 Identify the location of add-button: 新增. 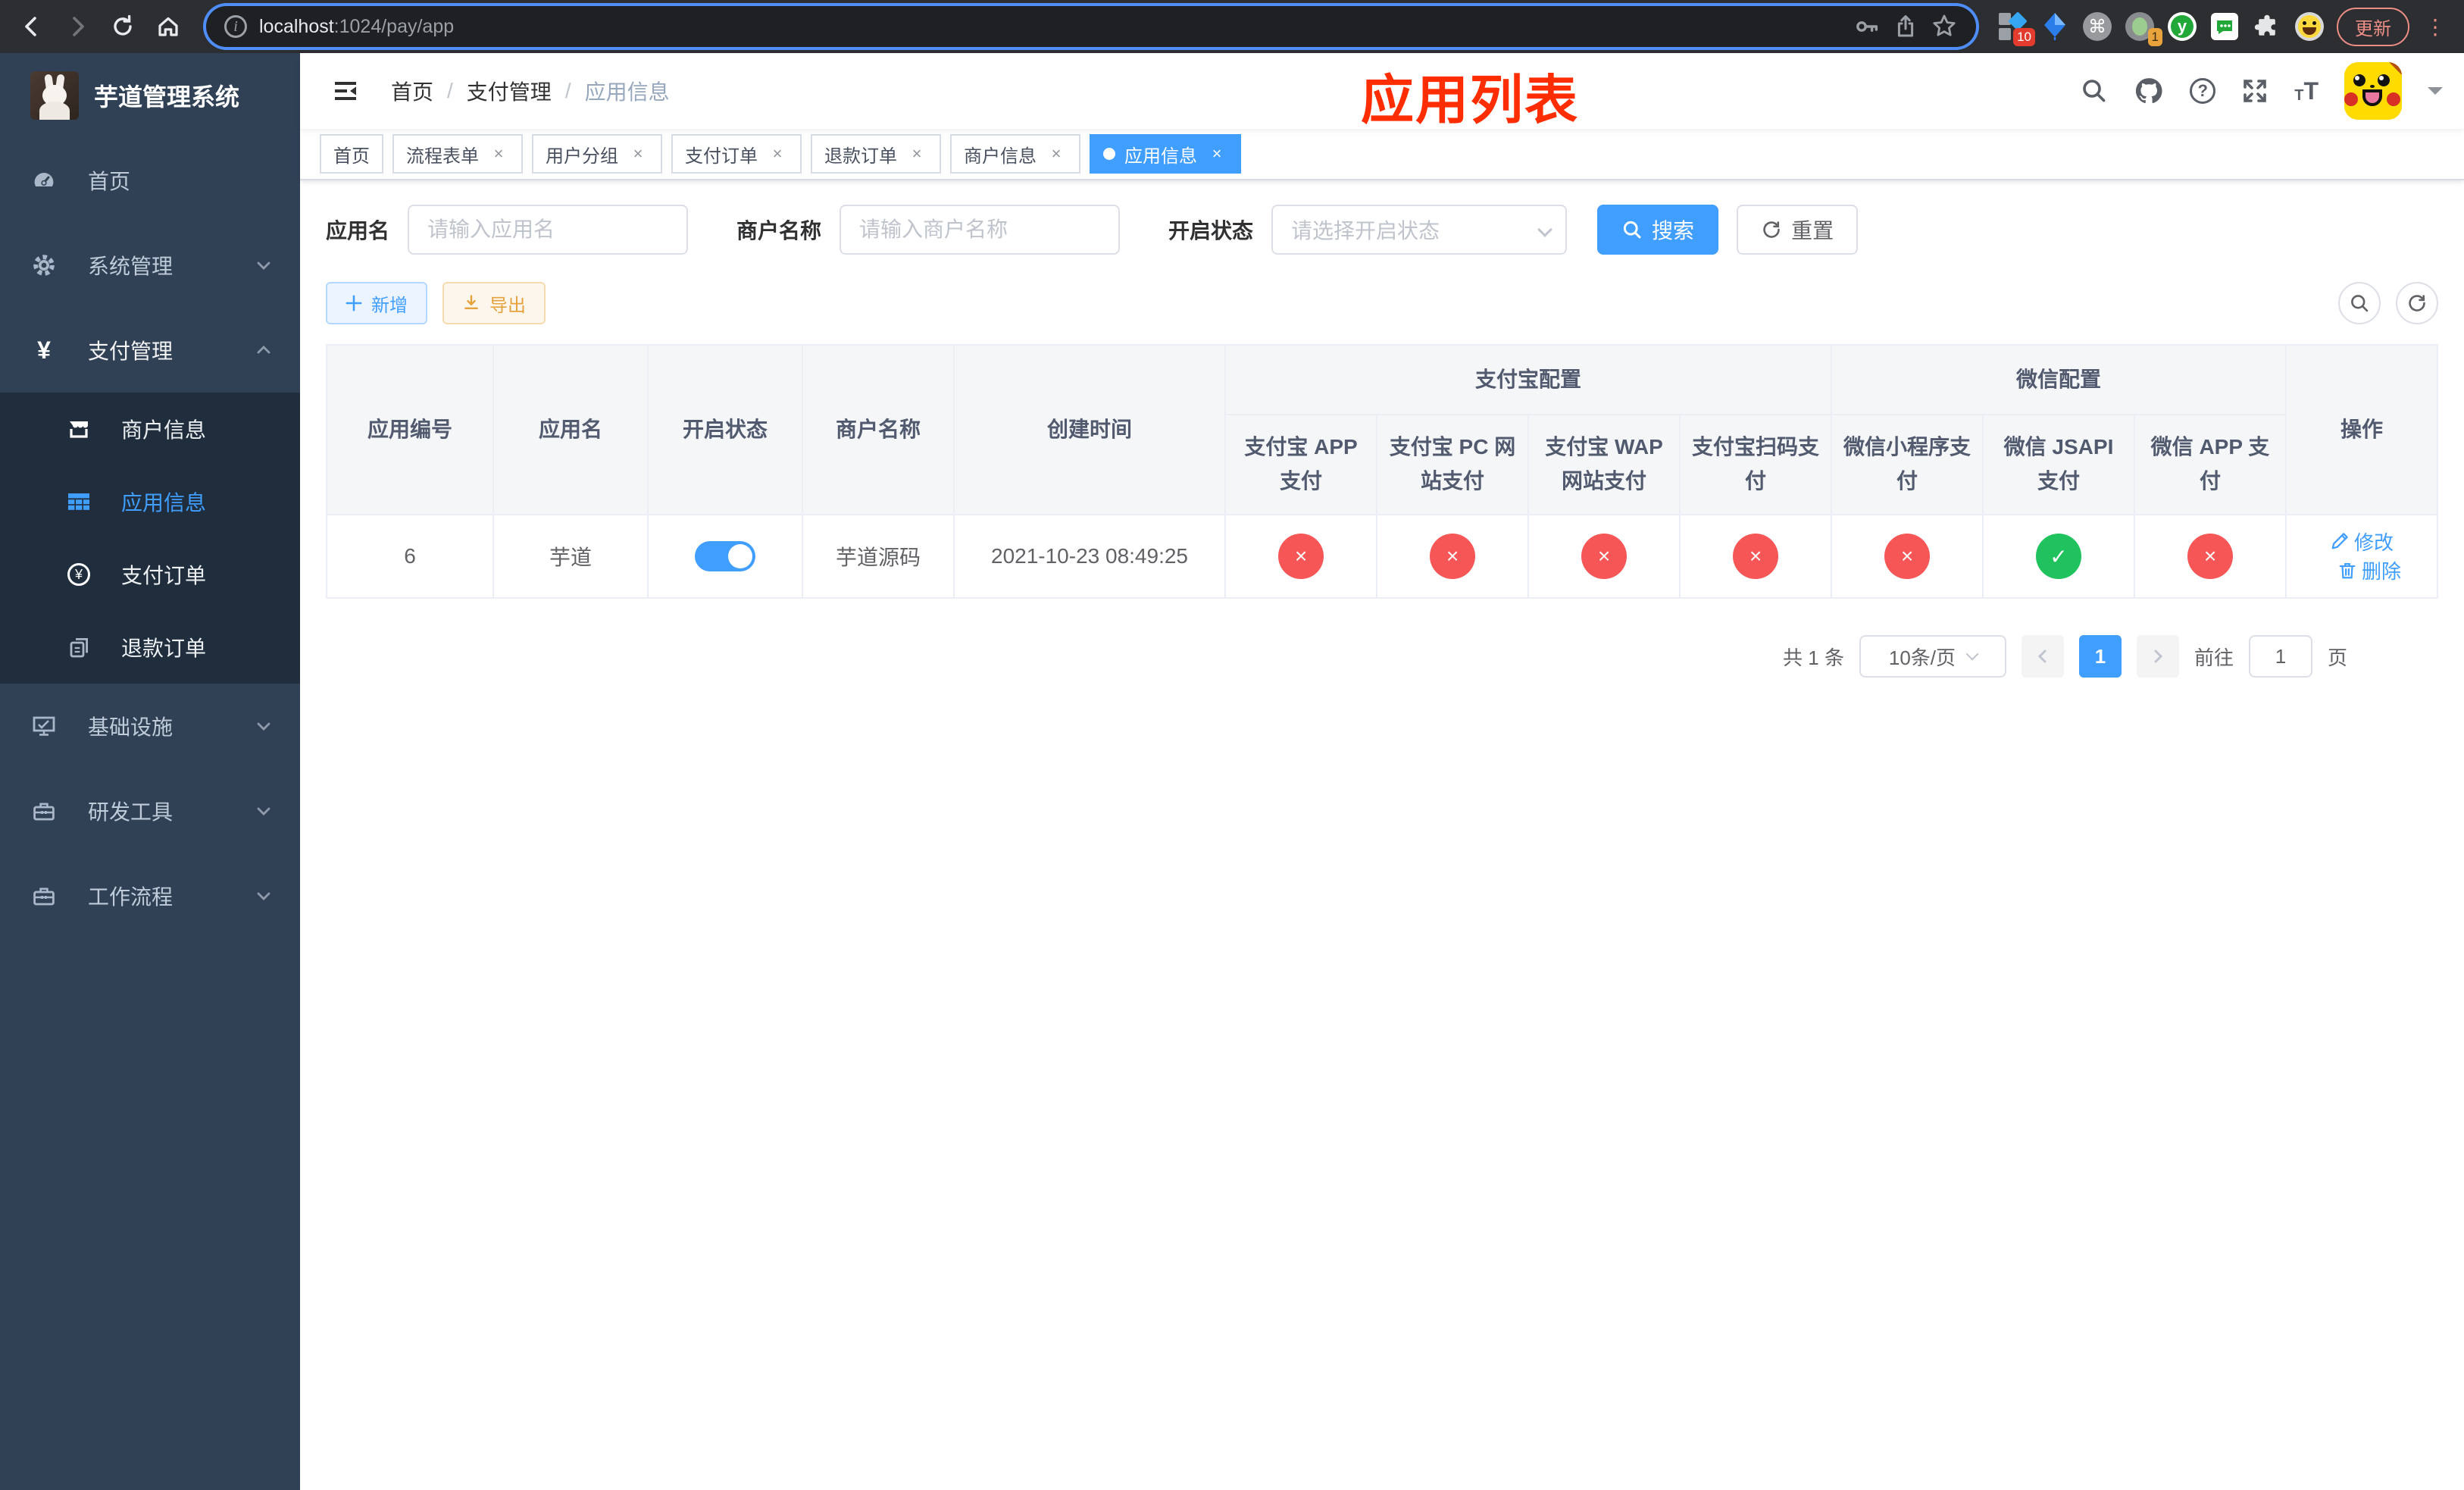
(376, 303).